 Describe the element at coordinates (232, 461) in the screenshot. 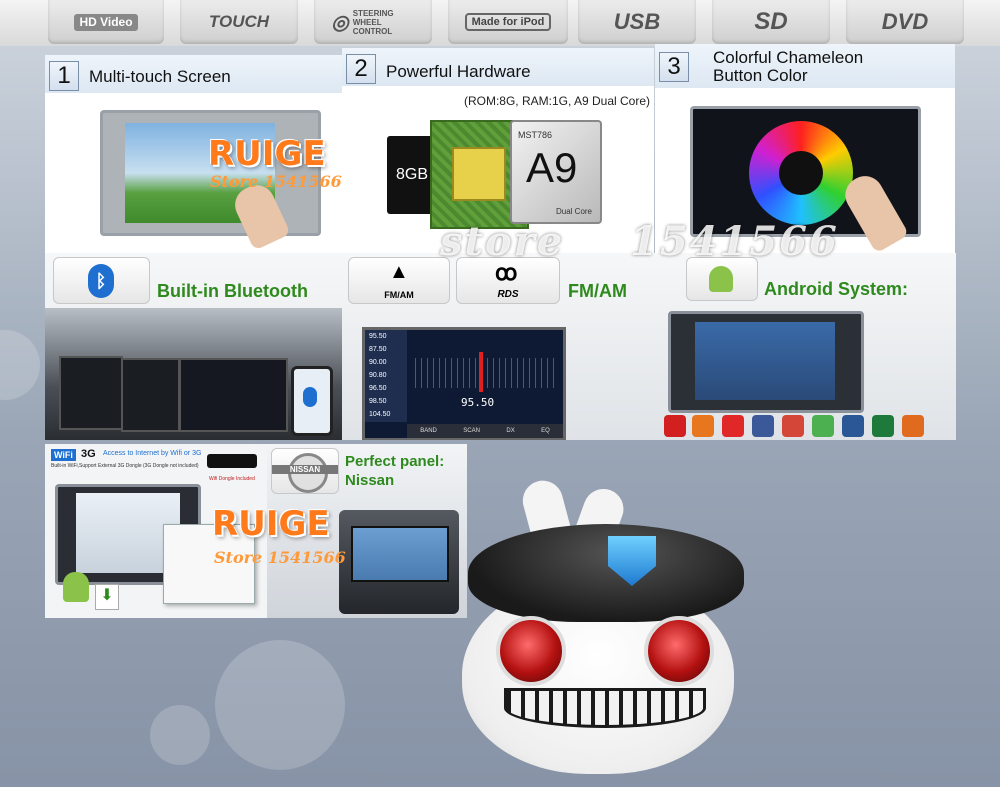

I see `dongle-image` at that location.